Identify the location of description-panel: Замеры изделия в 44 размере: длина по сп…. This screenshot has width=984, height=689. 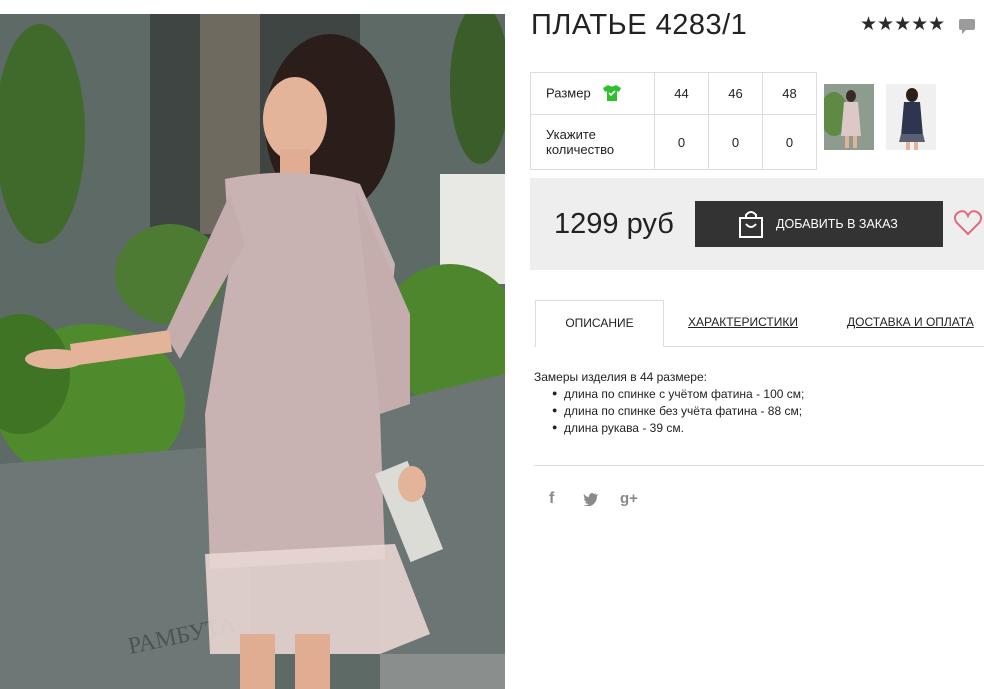
(669, 403).